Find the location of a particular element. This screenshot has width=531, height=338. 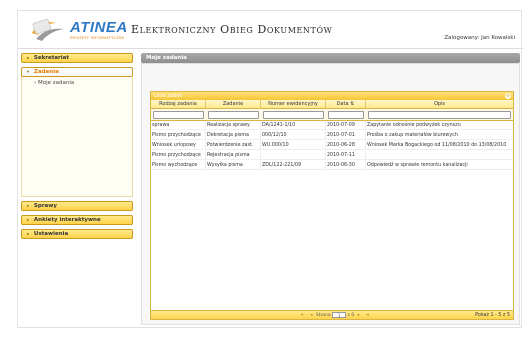

cell-rodzaj: Pismo wychodzące is located at coordinates (178, 165).